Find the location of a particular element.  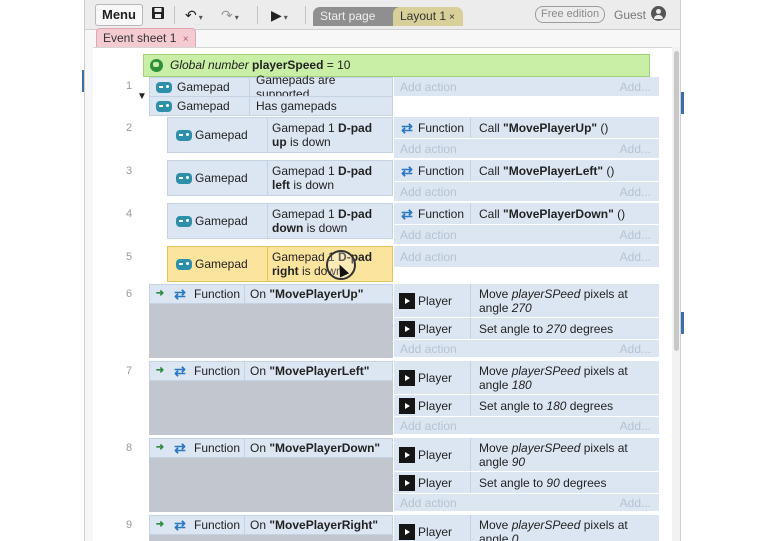

function-pre: On is located at coordinates (260, 525).